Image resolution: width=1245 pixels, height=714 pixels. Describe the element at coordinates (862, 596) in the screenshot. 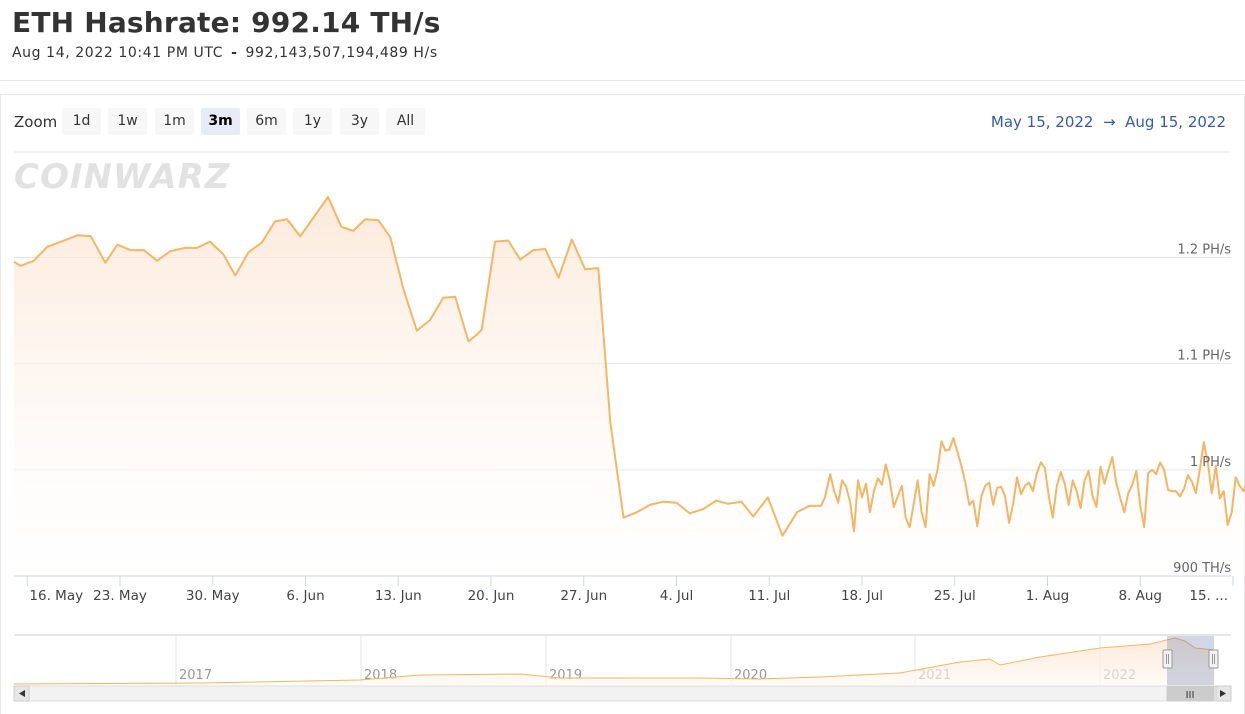

I see `x-tick-label: 18. Jul` at that location.